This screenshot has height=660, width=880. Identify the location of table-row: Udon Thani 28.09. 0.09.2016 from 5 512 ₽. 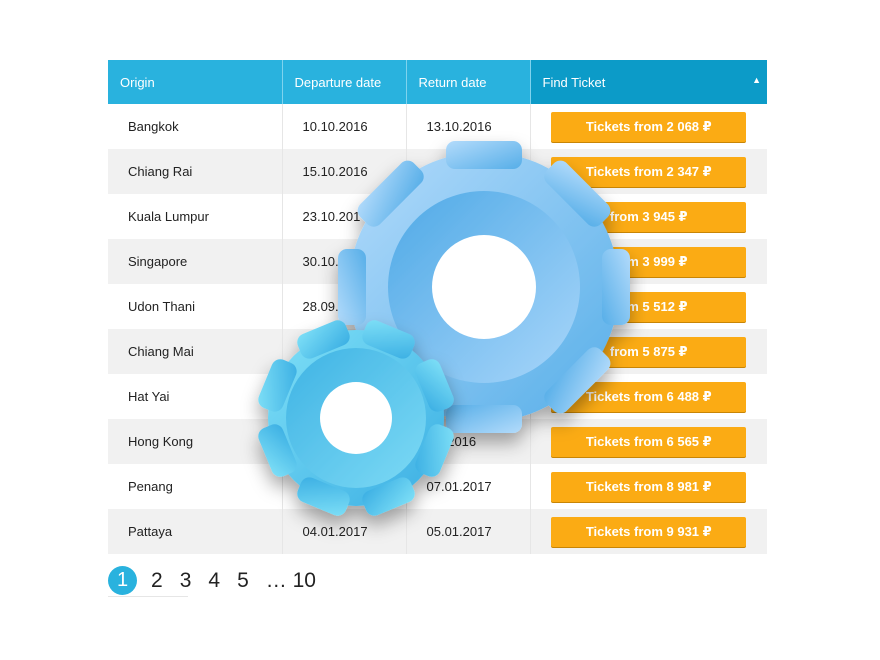
(437, 306).